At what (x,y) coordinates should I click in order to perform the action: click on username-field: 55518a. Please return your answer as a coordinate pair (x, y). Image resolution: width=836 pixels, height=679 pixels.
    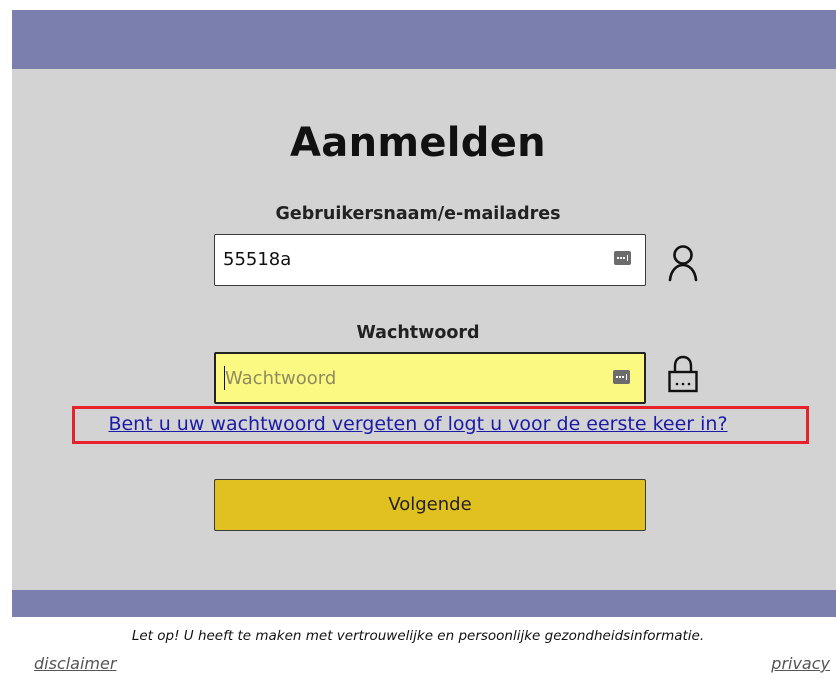
    Looking at the image, I should click on (430, 260).